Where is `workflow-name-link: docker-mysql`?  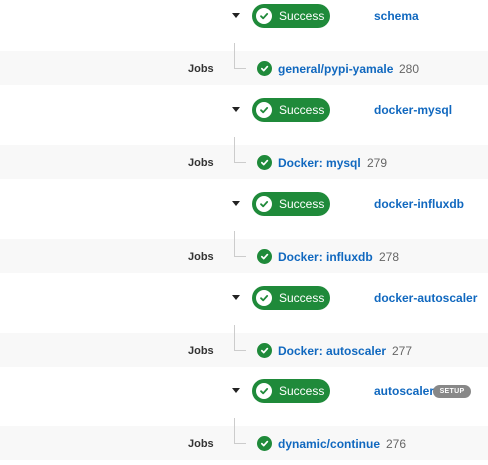
workflow-name-link: docker-mysql is located at coordinates (413, 110).